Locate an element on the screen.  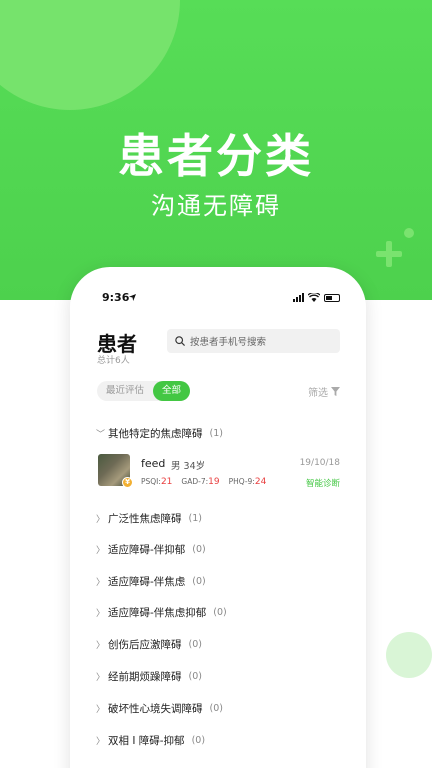
category-row-6: 〉 经前期烦躁障碍 (0) is located at coordinates (149, 676).